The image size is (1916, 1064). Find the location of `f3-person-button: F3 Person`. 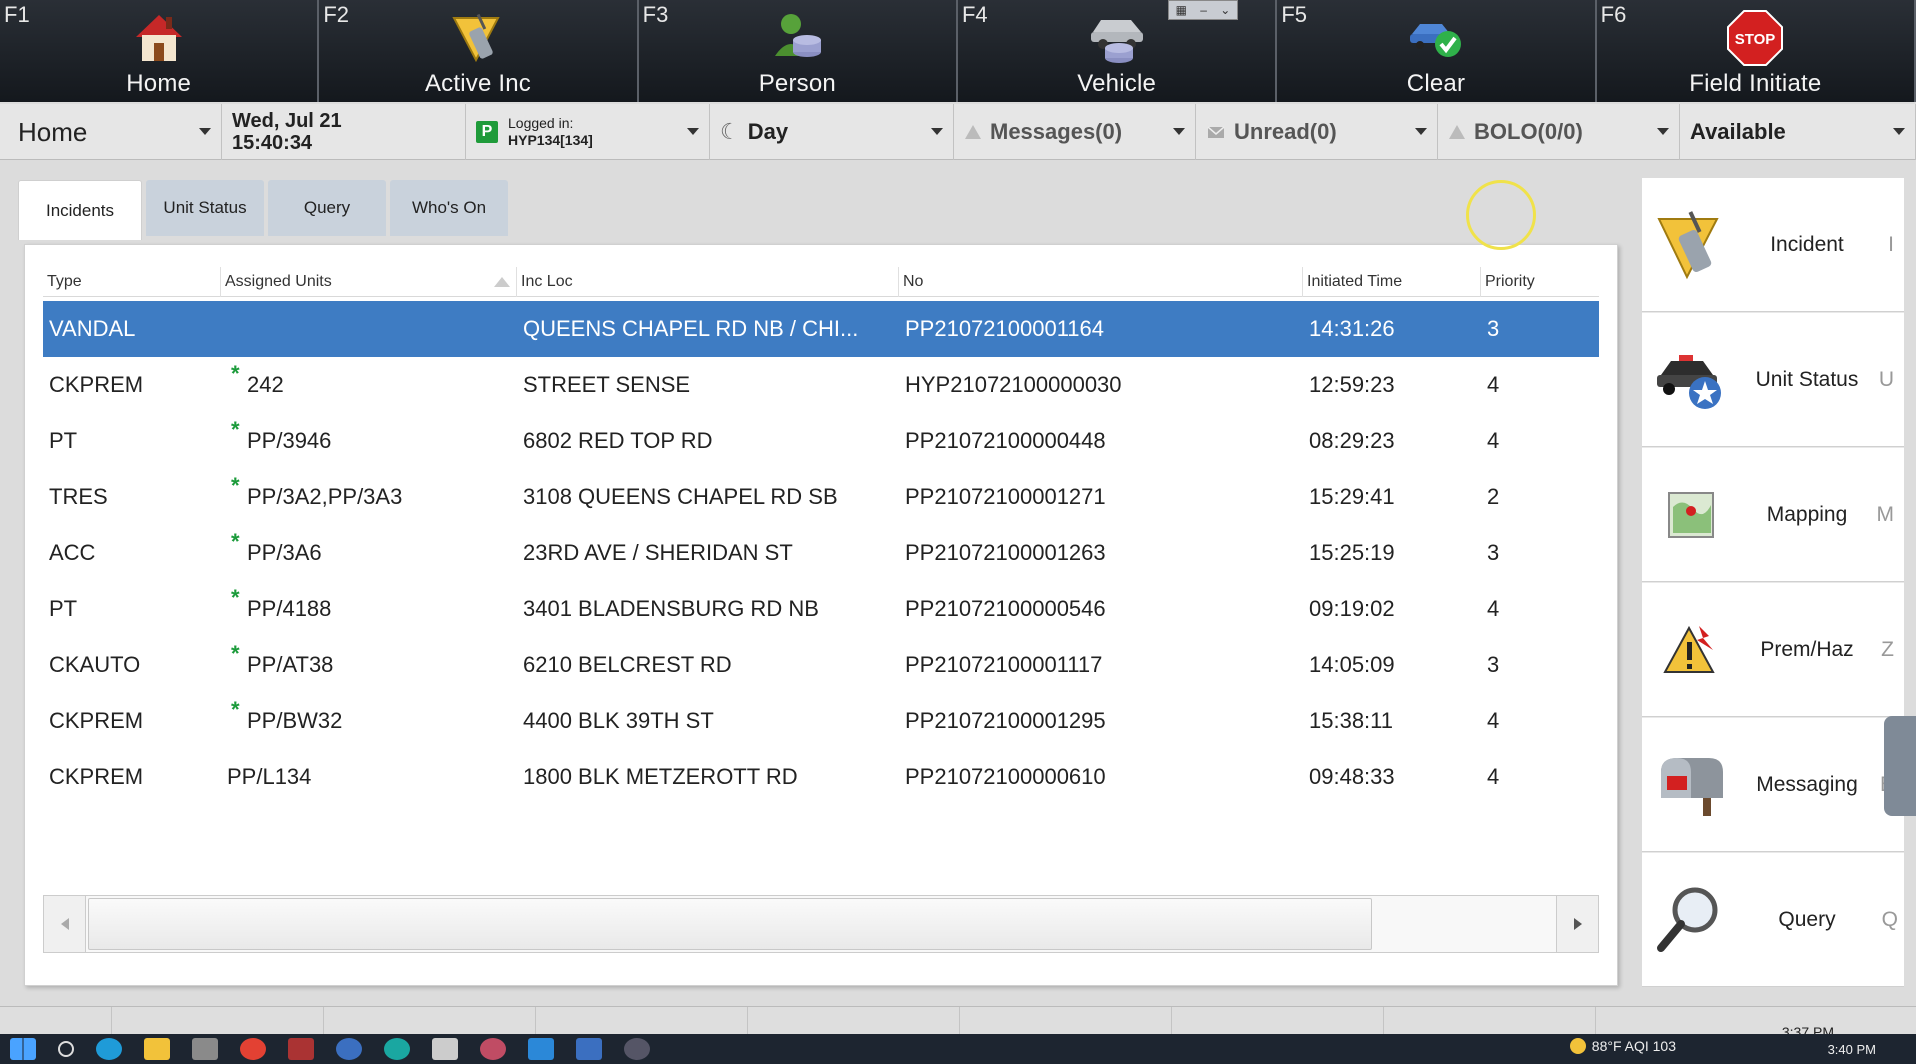

f3-person-button: F3 Person is located at coordinates (798, 51).